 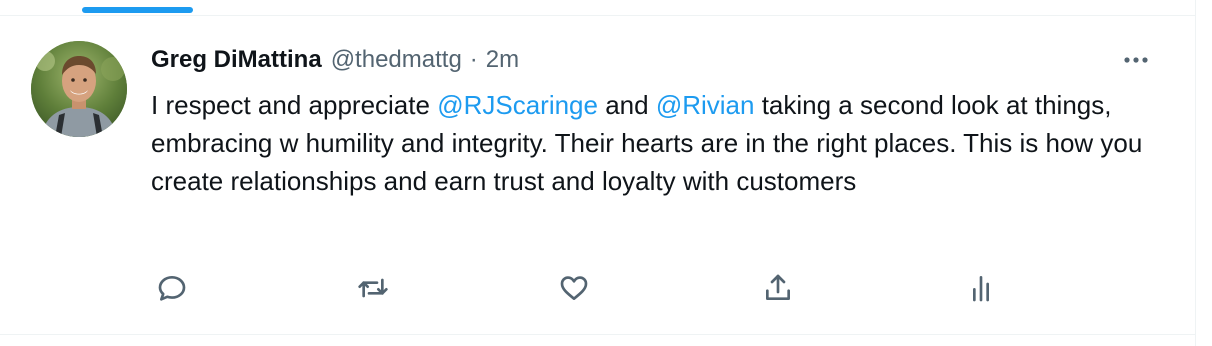 I want to click on avatar-photo, so click(x=79, y=89).